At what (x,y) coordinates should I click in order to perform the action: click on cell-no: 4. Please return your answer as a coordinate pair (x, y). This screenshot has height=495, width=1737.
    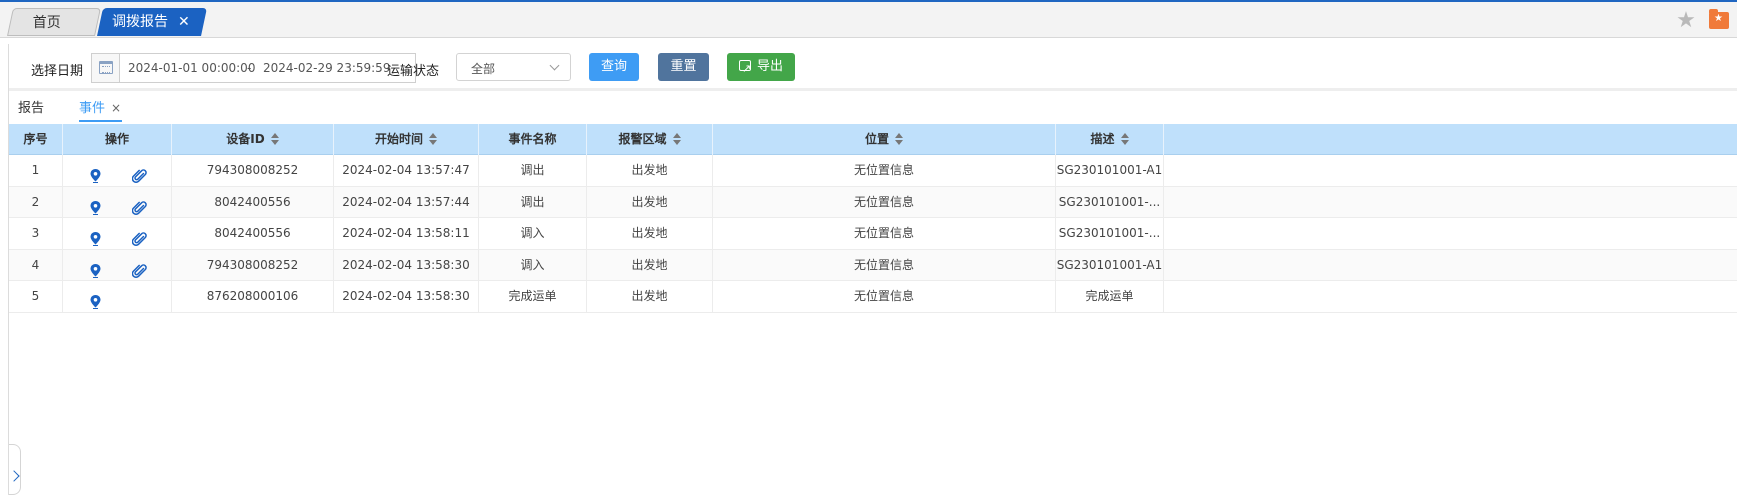
    Looking at the image, I should click on (36, 265).